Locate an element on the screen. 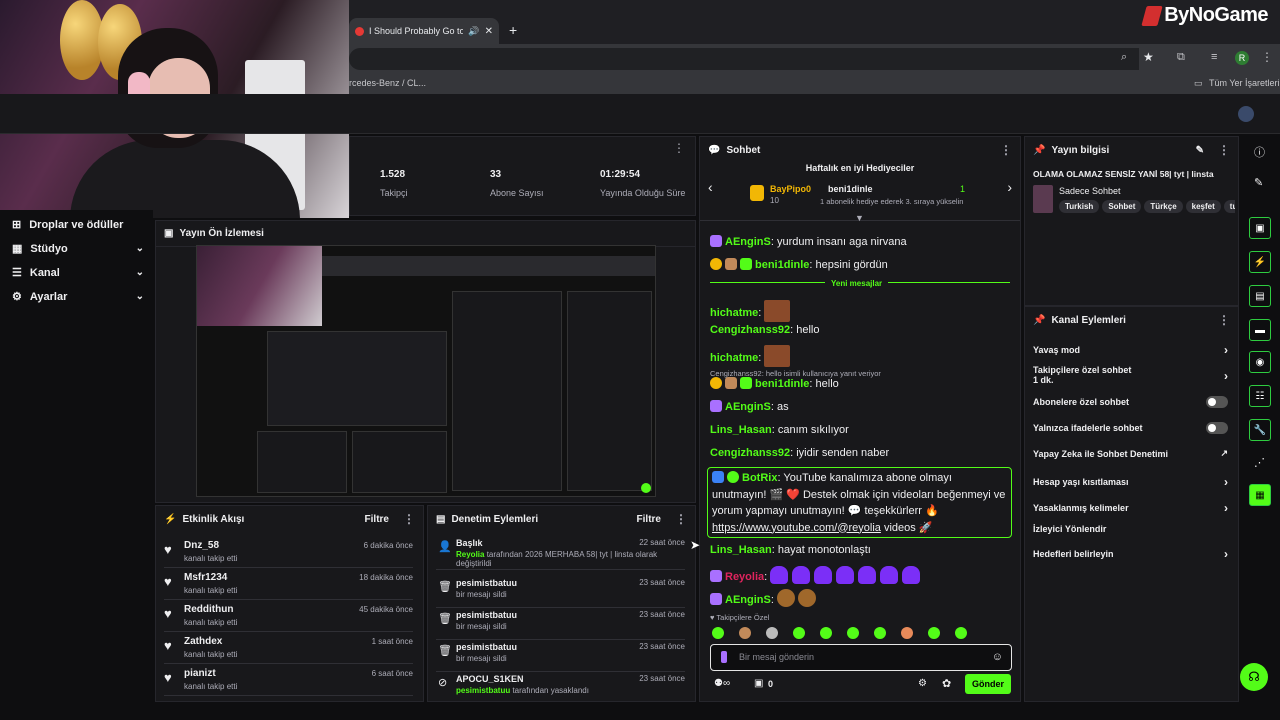 The image size is (1280, 720). activity-user: Msfr1234 is located at coordinates (205, 577).